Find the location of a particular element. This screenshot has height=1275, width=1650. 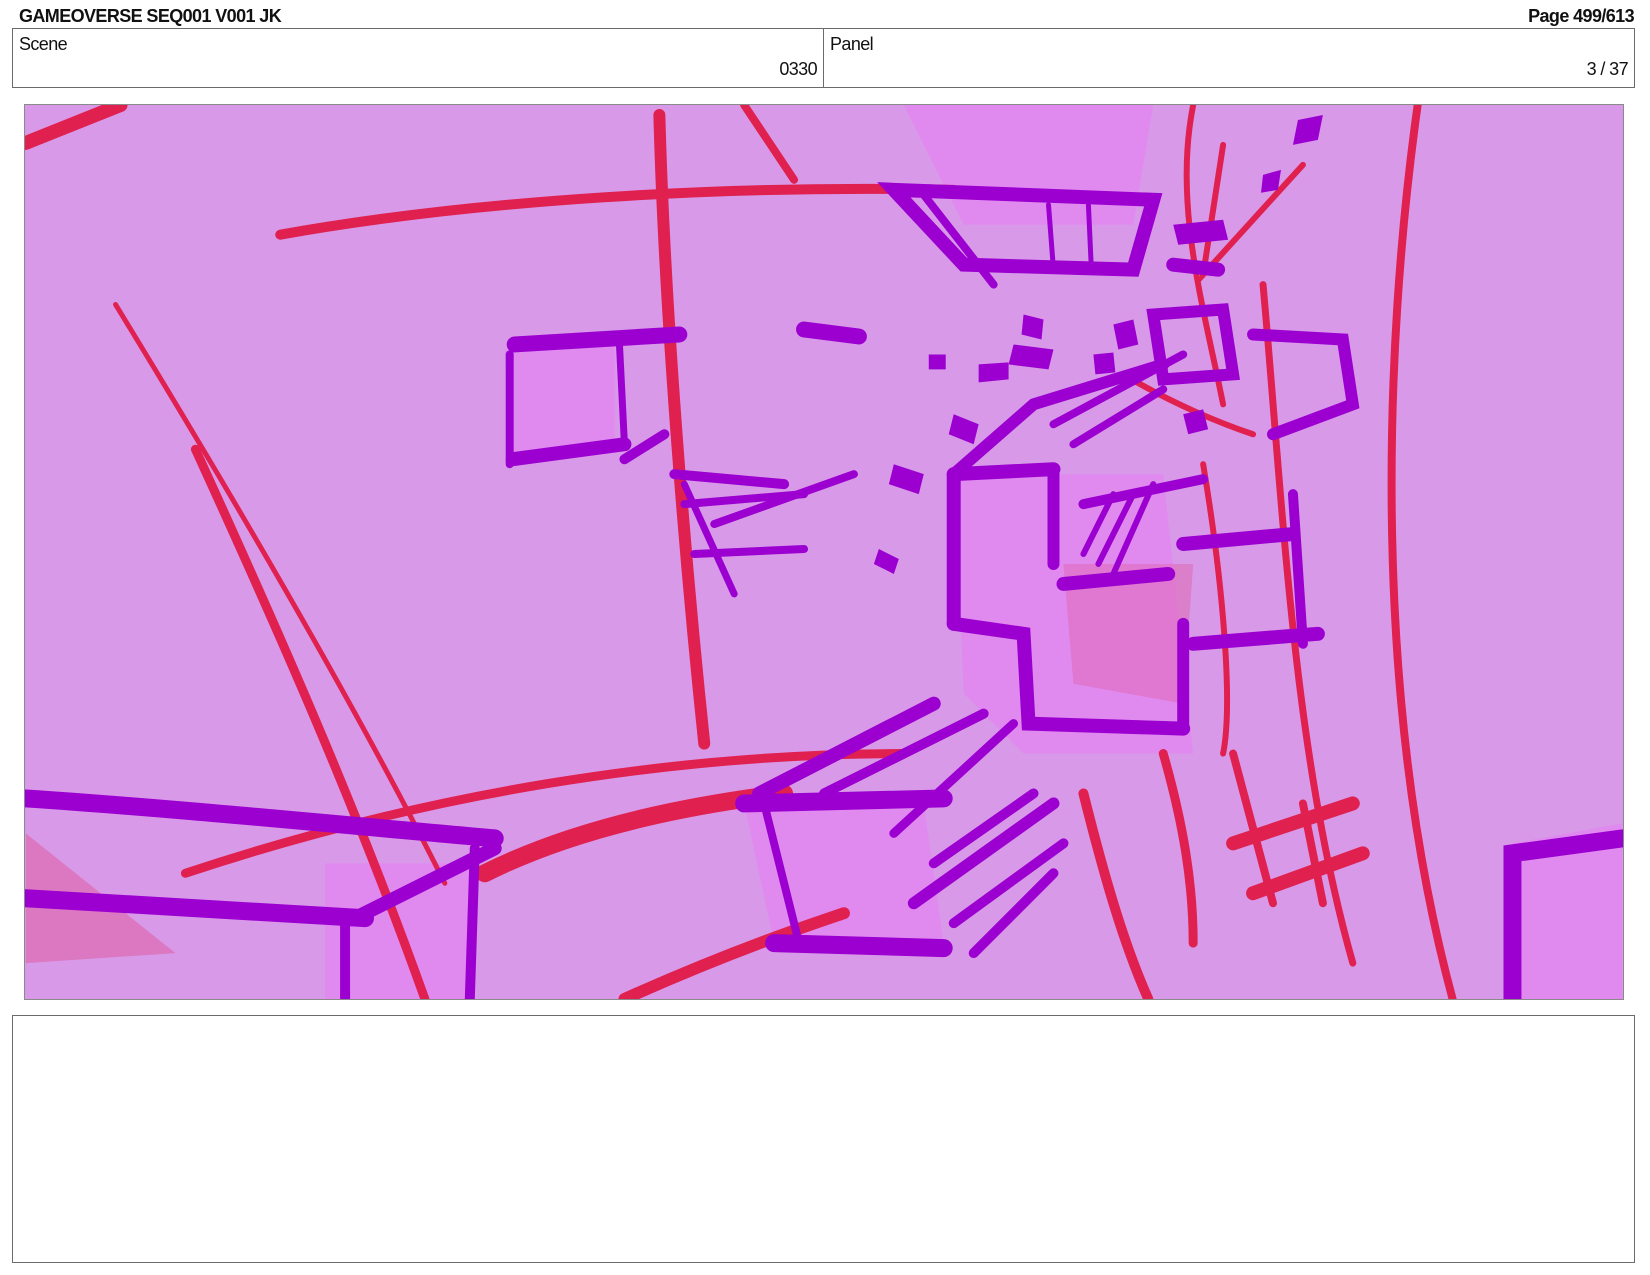

scene-number: 0330 is located at coordinates (798, 69).